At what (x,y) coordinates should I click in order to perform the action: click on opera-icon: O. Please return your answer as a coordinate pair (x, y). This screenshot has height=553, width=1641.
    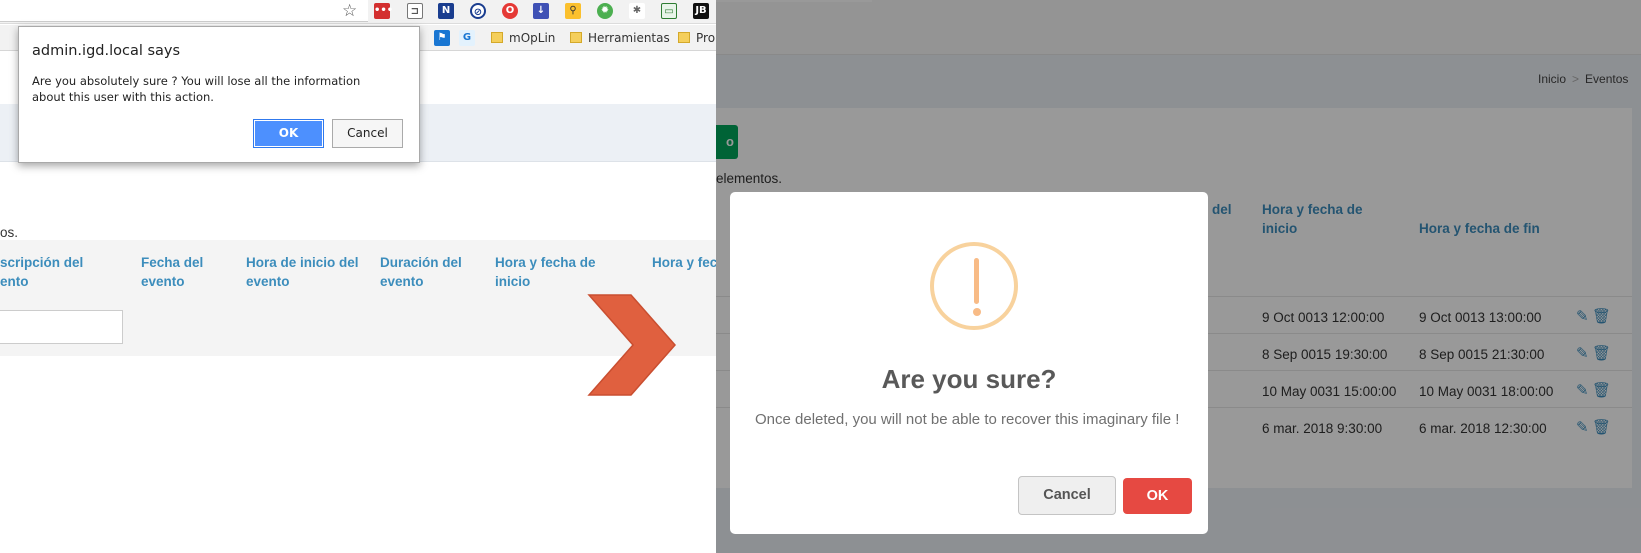
    Looking at the image, I should click on (510, 11).